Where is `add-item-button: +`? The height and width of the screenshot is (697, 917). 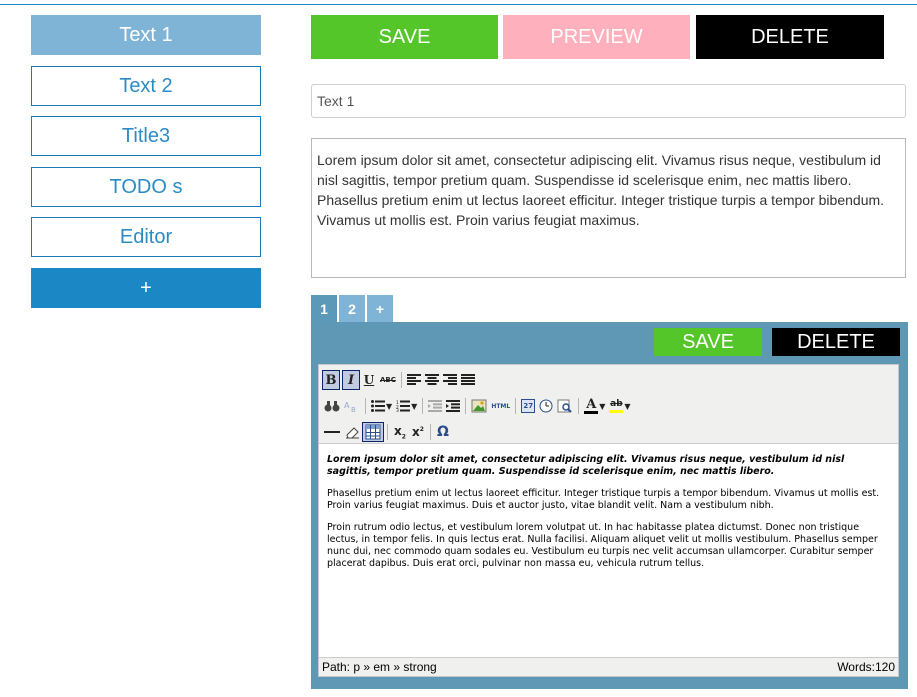
add-item-button: + is located at coordinates (146, 288).